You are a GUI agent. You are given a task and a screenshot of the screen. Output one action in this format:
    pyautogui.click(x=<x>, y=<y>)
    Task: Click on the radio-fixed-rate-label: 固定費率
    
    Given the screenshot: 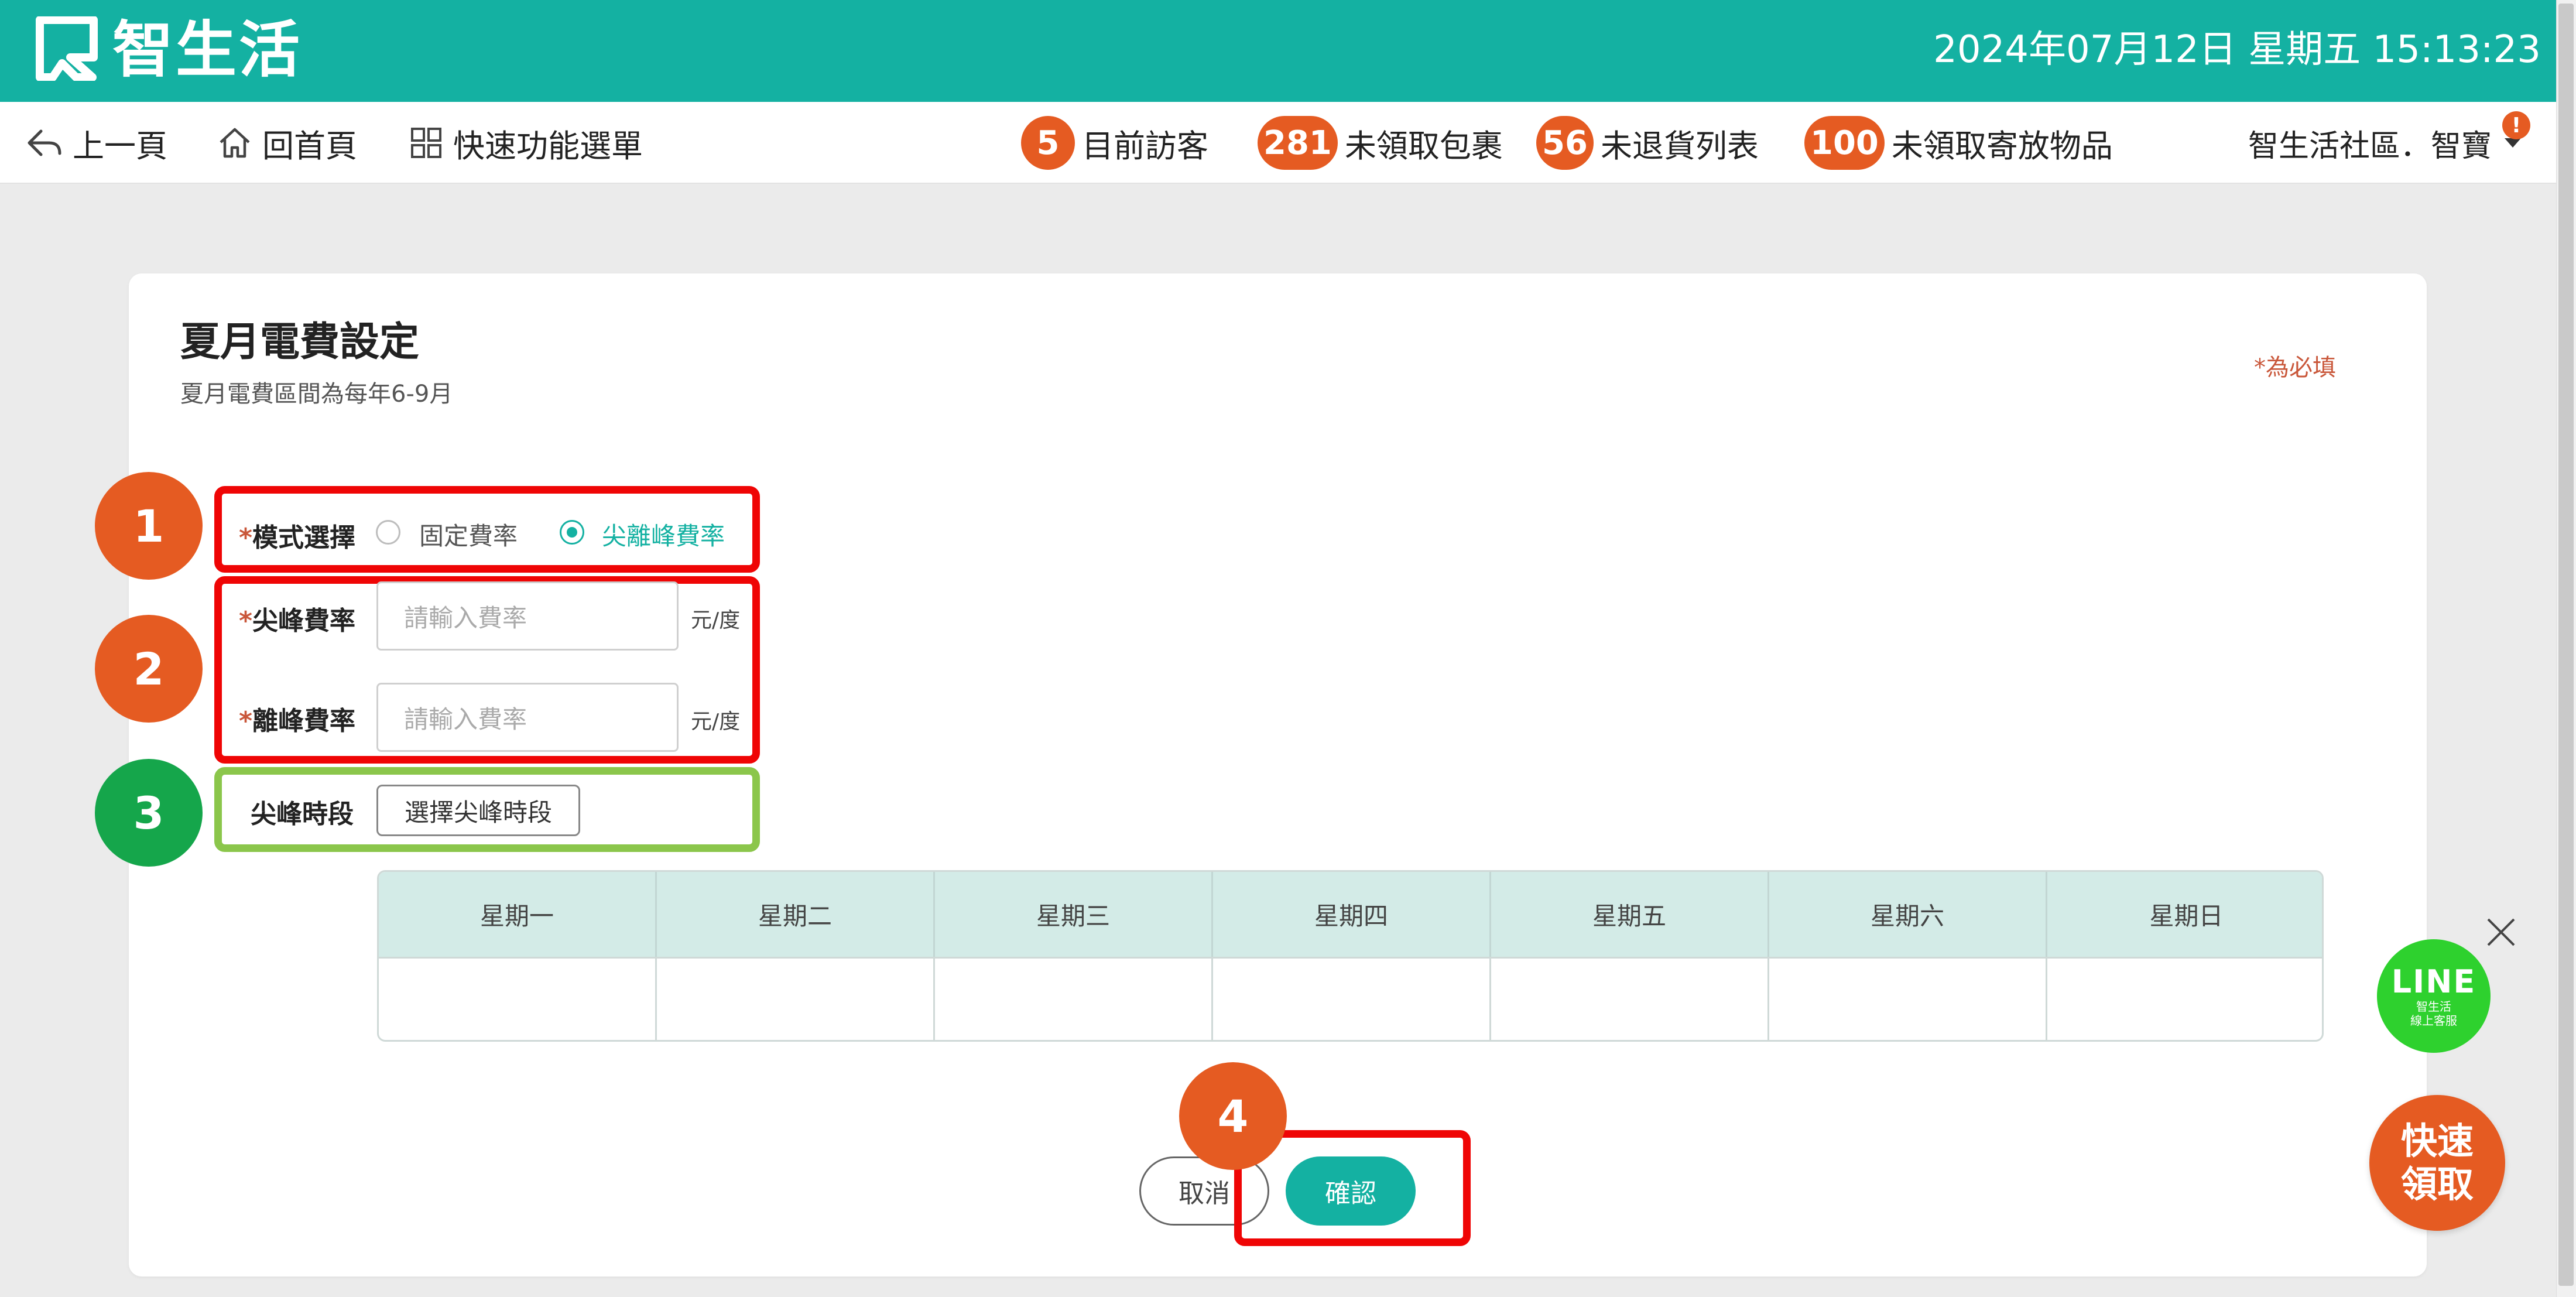 What is the action you would take?
    pyautogui.click(x=469, y=534)
    